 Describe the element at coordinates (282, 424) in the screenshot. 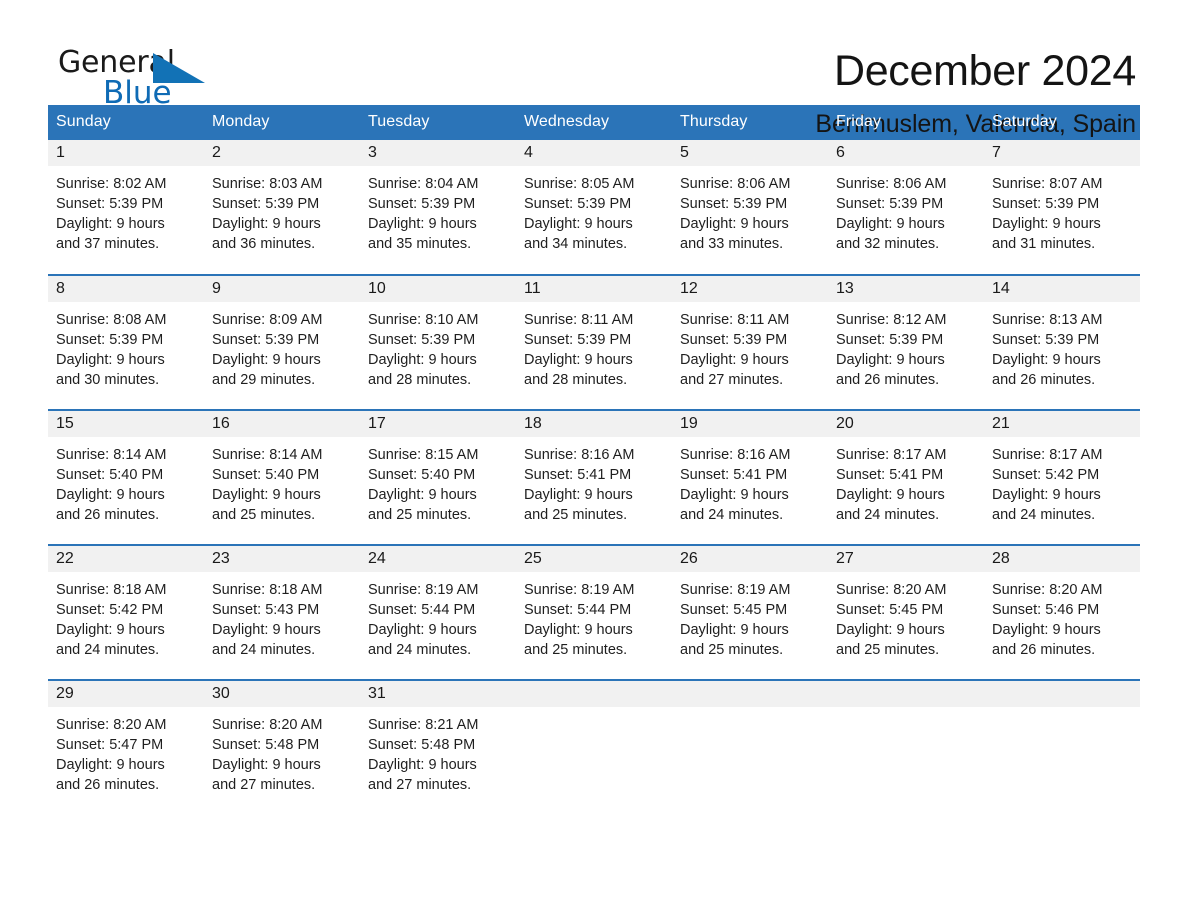

I see `day-number-band: 16` at that location.